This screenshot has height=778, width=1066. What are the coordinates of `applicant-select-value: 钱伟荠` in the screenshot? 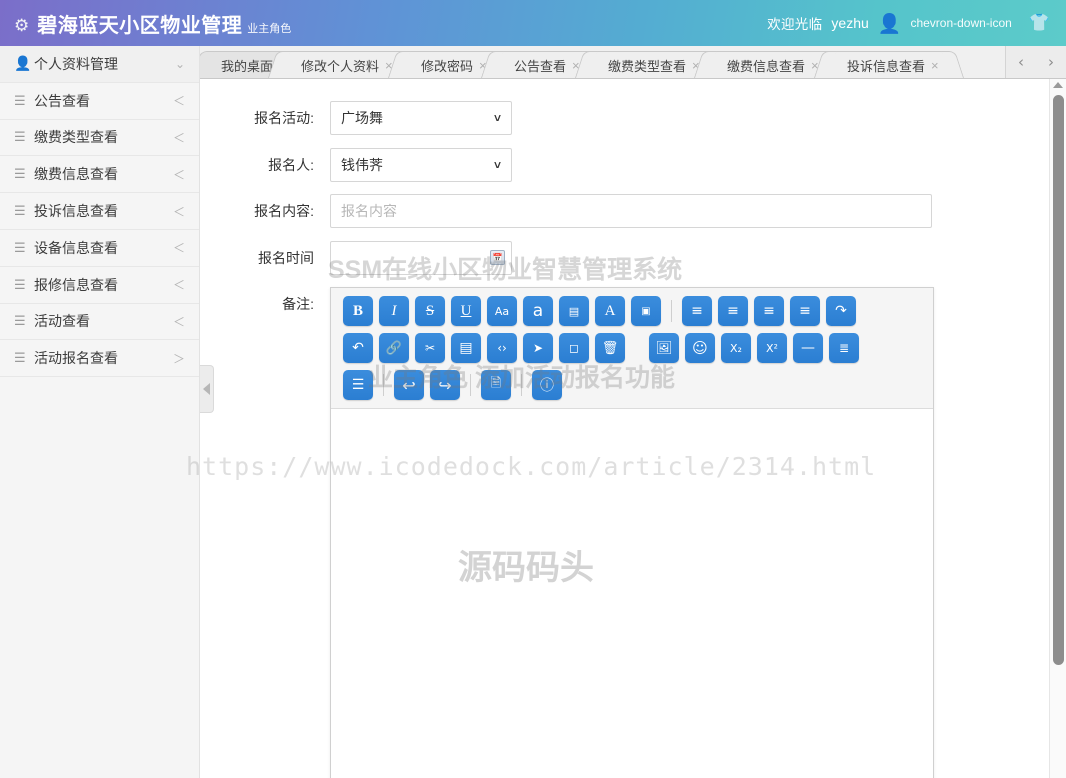 It's located at (362, 164).